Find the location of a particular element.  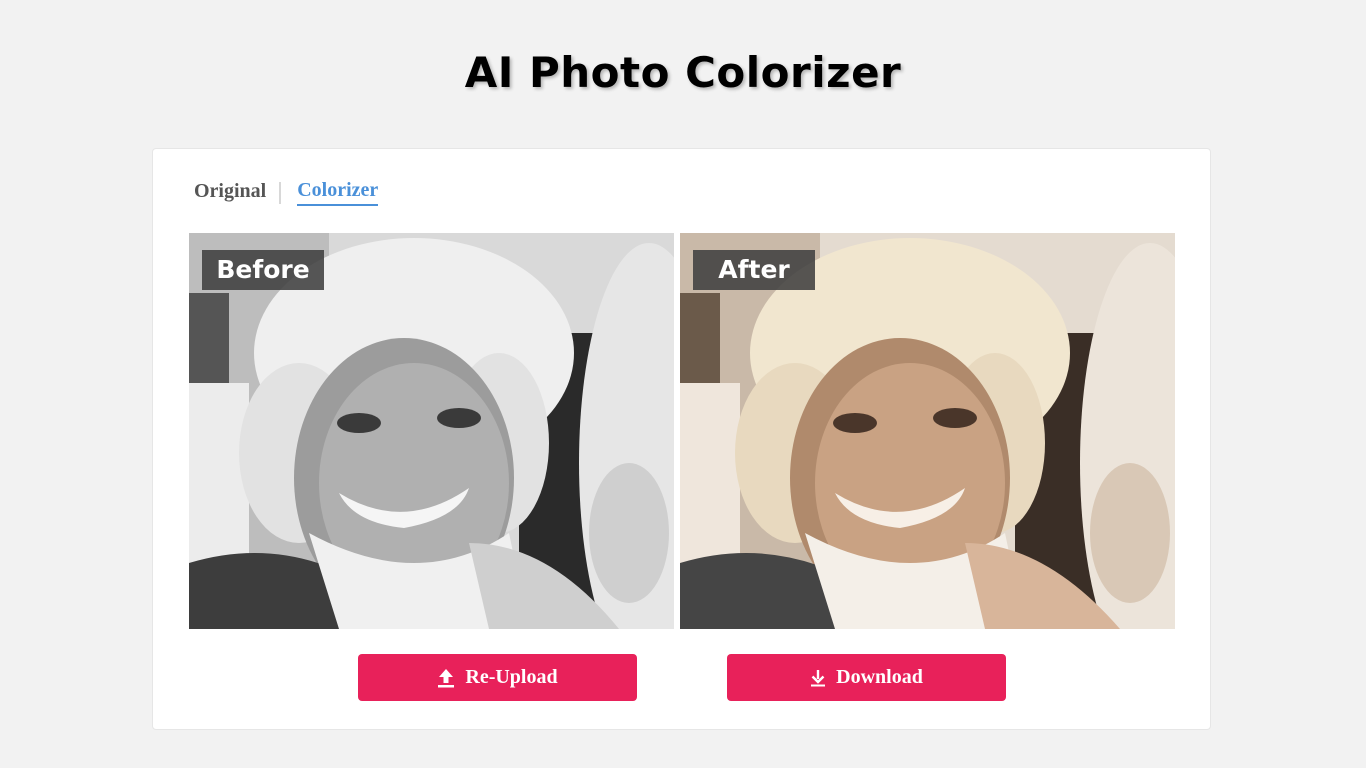

download-button: Download is located at coordinates (866, 677).